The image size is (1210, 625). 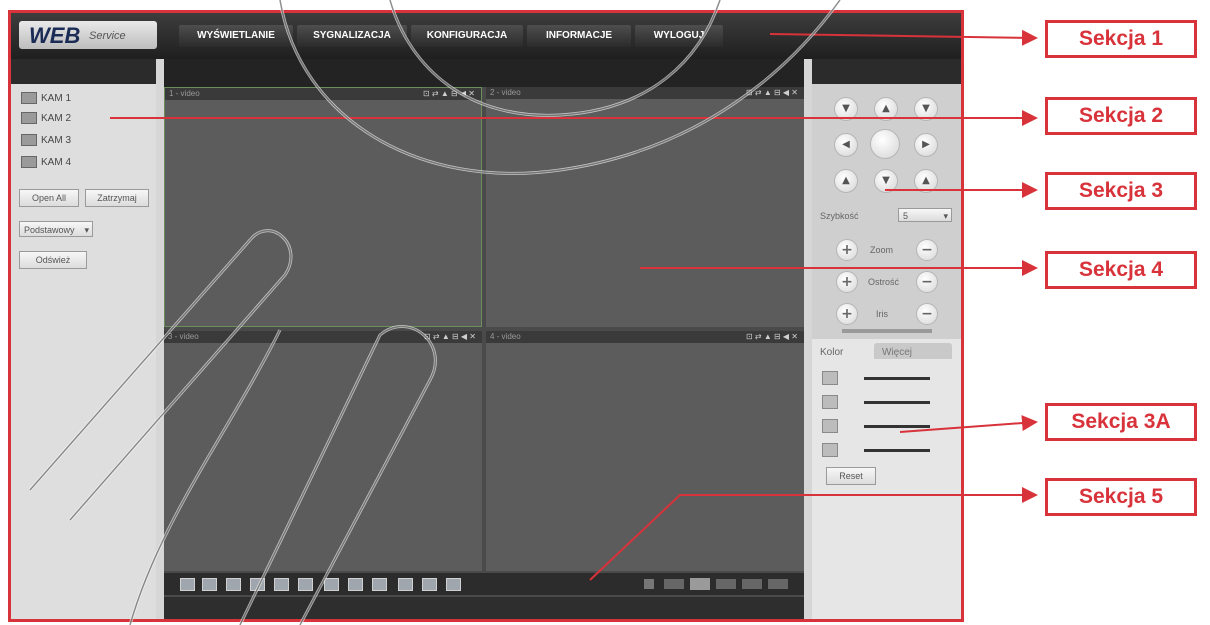 What do you see at coordinates (1121, 39) in the screenshot?
I see `callout-sekcja-1: Sekcja 1` at bounding box center [1121, 39].